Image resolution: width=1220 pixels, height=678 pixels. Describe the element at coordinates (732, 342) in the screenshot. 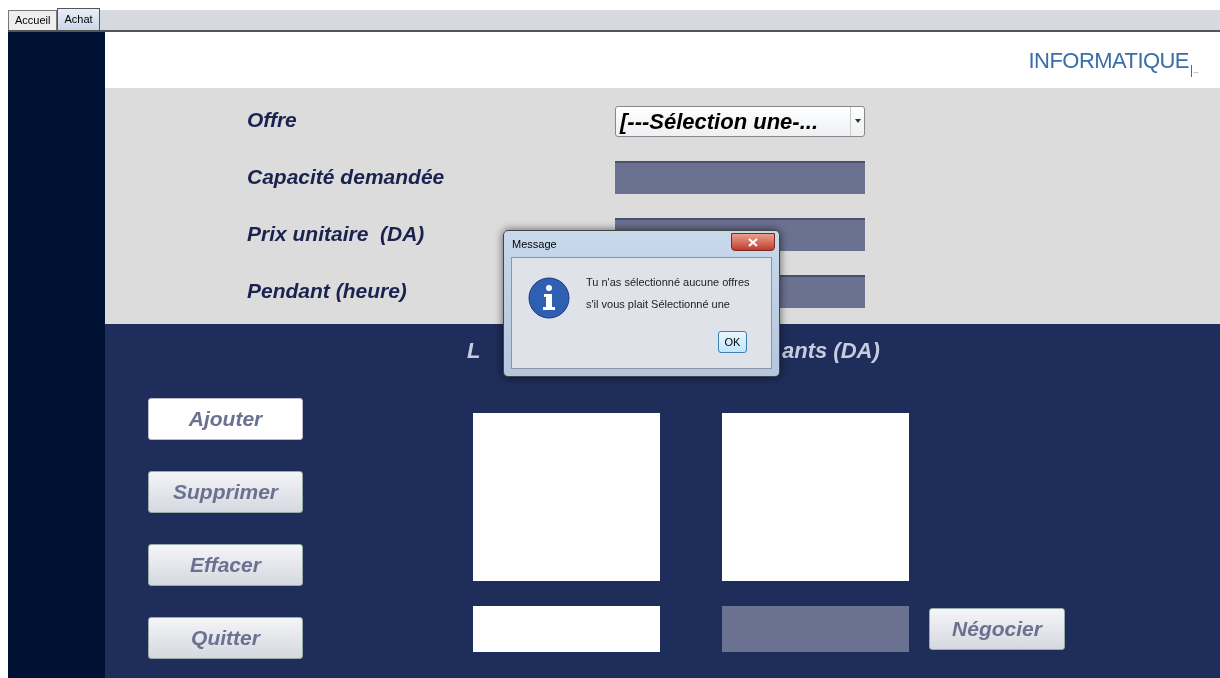

I see `ok-button: OK` at that location.